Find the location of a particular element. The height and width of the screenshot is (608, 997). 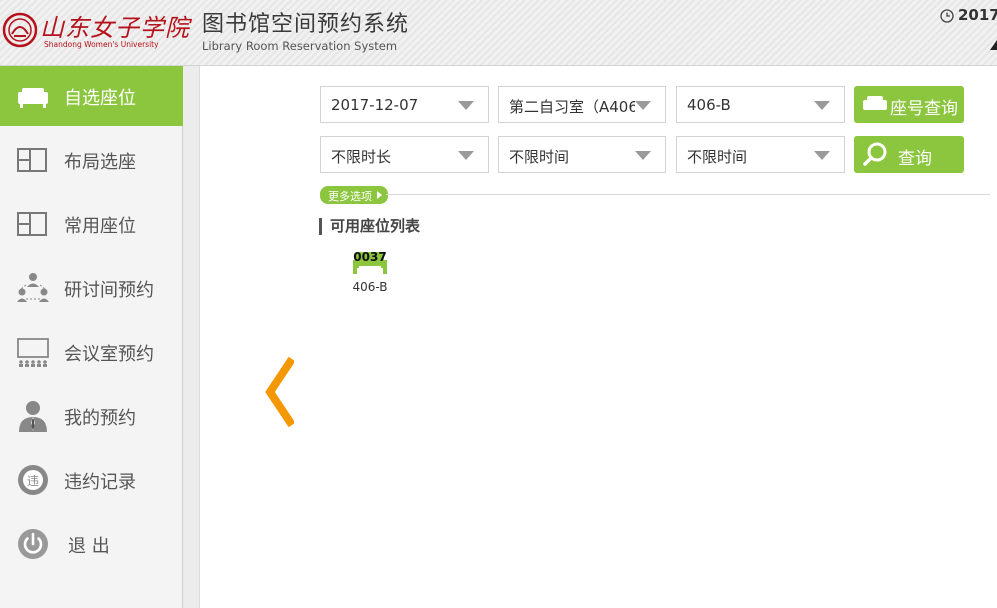

duration-select: 不限时长 is located at coordinates (404, 154).